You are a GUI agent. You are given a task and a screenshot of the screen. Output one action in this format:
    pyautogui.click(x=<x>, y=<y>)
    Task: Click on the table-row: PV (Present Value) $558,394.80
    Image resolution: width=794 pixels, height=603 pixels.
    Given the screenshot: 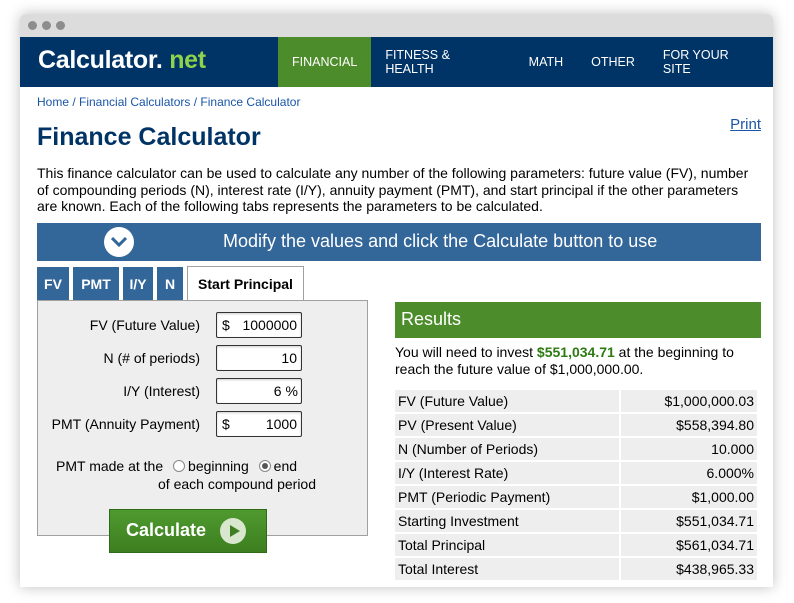 What is the action you would take?
    pyautogui.click(x=576, y=424)
    